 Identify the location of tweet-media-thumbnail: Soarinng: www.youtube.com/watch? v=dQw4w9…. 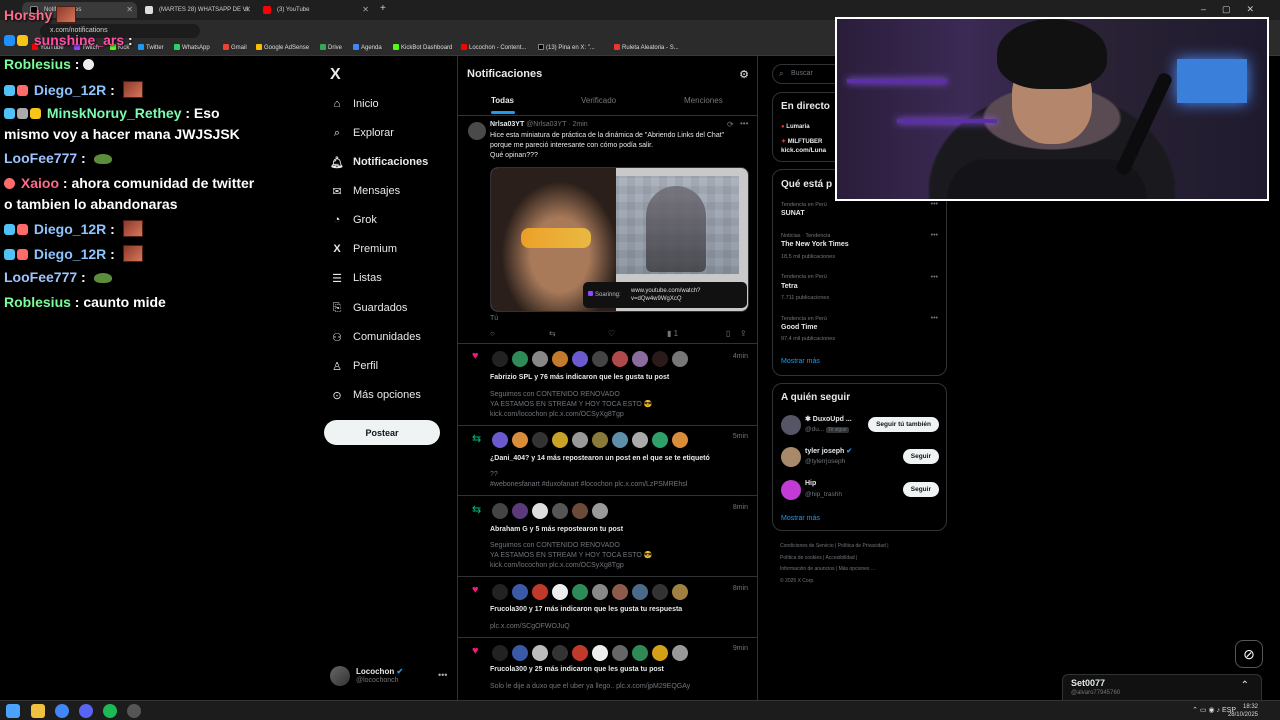
(619, 239).